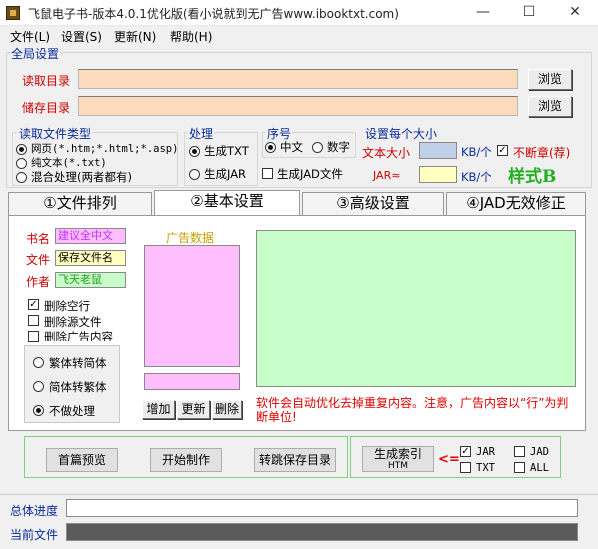 The image size is (598, 549). What do you see at coordinates (550, 79) in the screenshot?
I see `browse-read-button: 浏览` at bounding box center [550, 79].